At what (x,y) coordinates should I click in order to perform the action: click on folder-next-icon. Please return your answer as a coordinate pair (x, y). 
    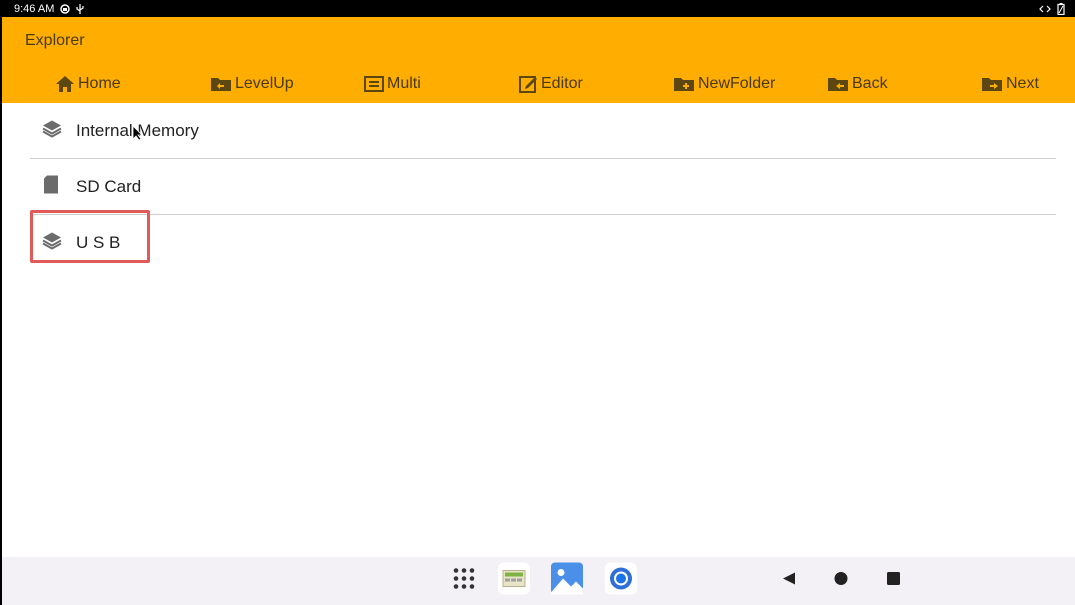
    Looking at the image, I should click on (992, 84).